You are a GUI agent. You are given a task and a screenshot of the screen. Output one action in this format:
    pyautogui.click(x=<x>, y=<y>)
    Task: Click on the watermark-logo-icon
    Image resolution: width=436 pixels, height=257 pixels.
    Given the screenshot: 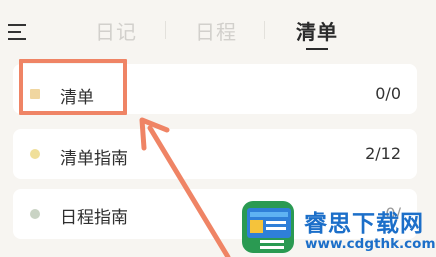 What is the action you would take?
    pyautogui.click(x=268, y=227)
    